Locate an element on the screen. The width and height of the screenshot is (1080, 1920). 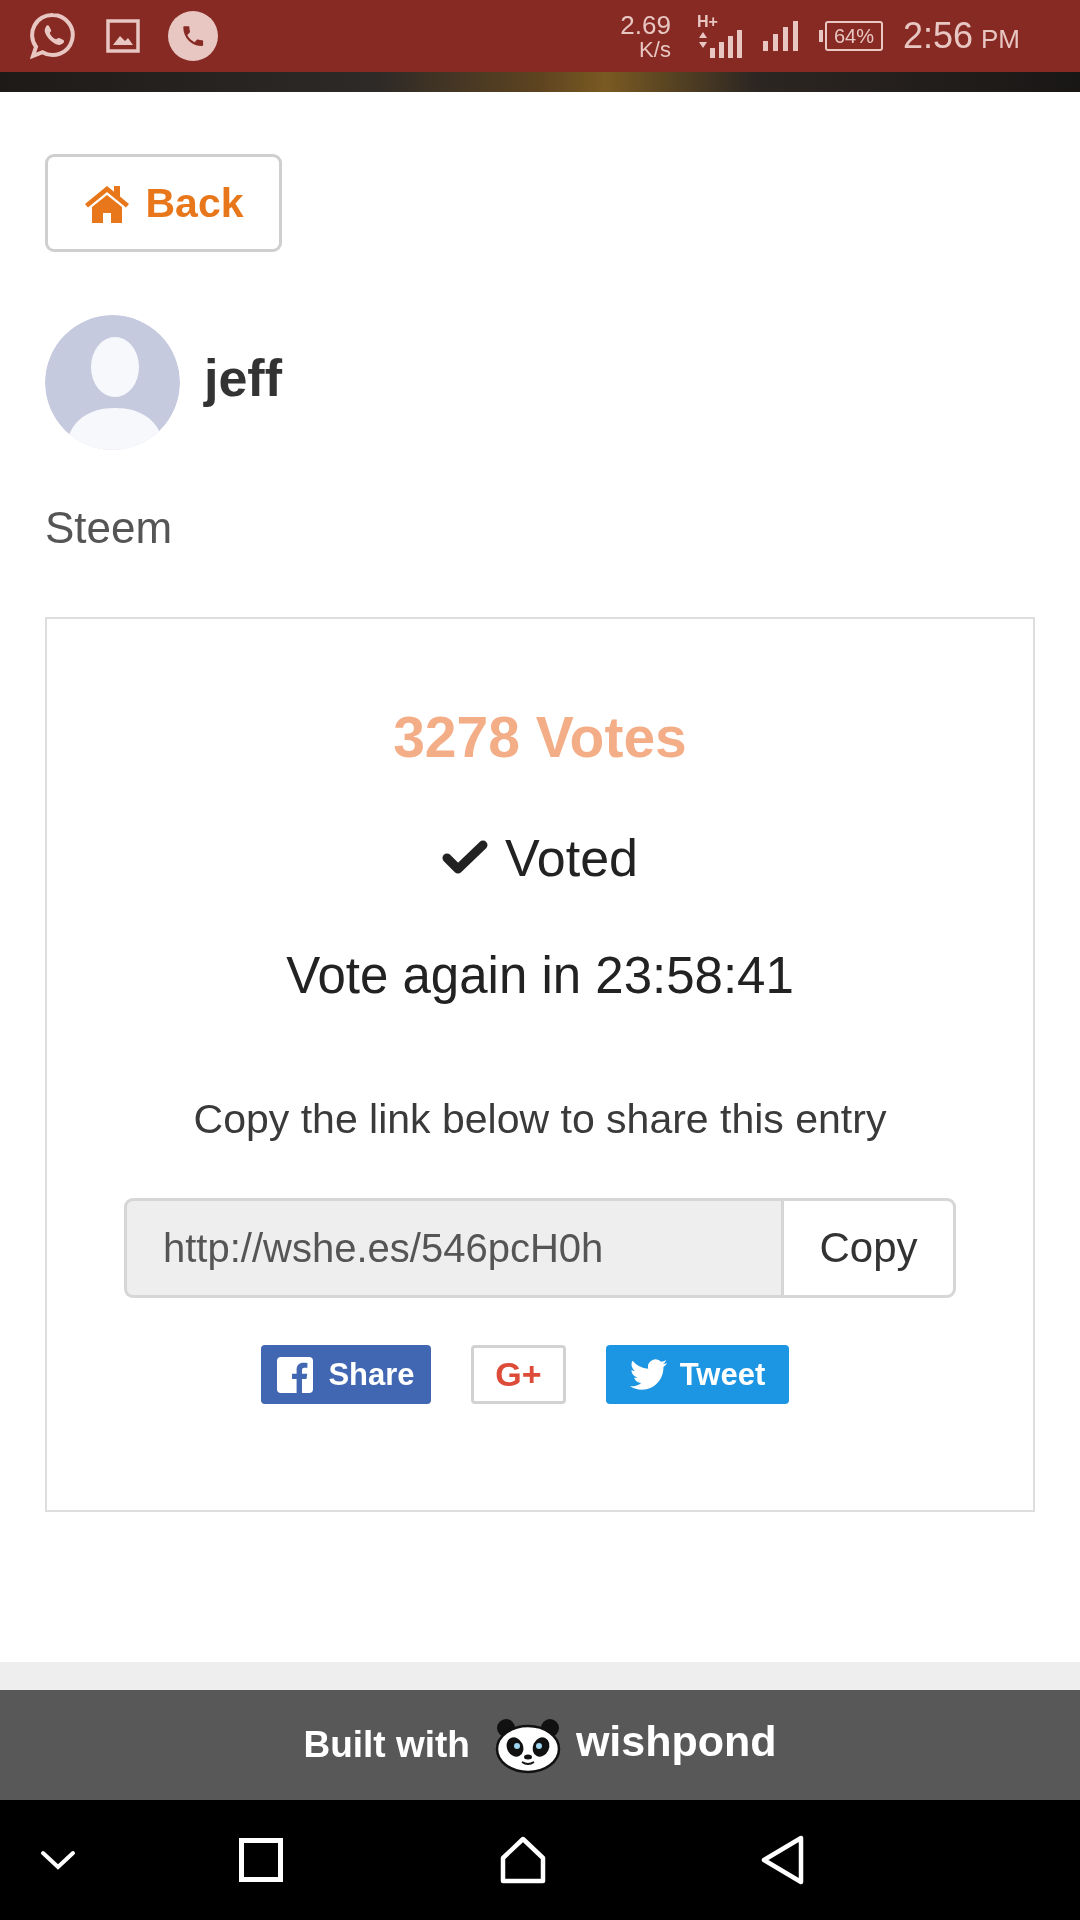
network-type-text: H+ is located at coordinates (707, 22).